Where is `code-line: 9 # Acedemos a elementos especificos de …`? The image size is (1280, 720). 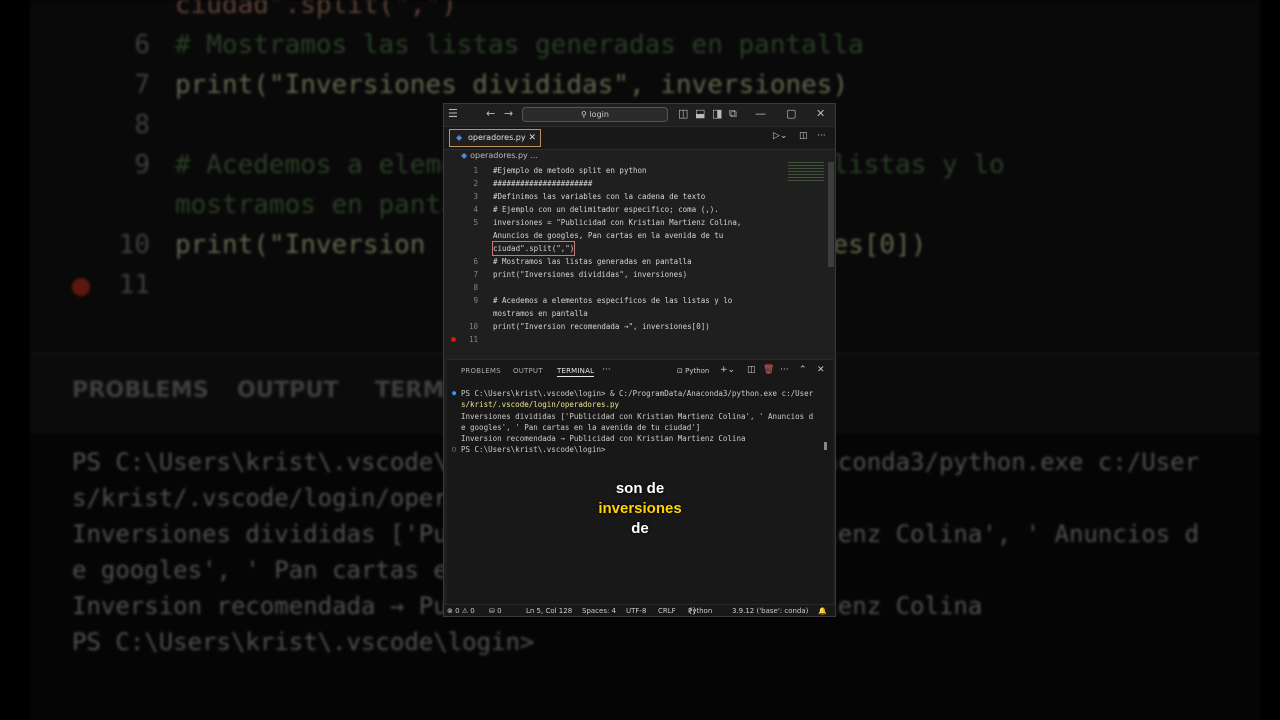
code-line: 9 # Acedemos a elementos especificos de … is located at coordinates (636, 300).